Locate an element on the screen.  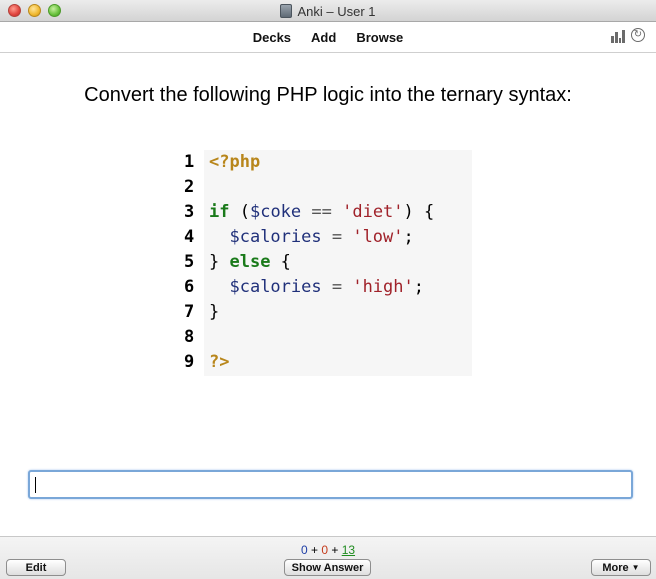
toolbar-nav: Decks Add Browse is located at coordinates (328, 37).